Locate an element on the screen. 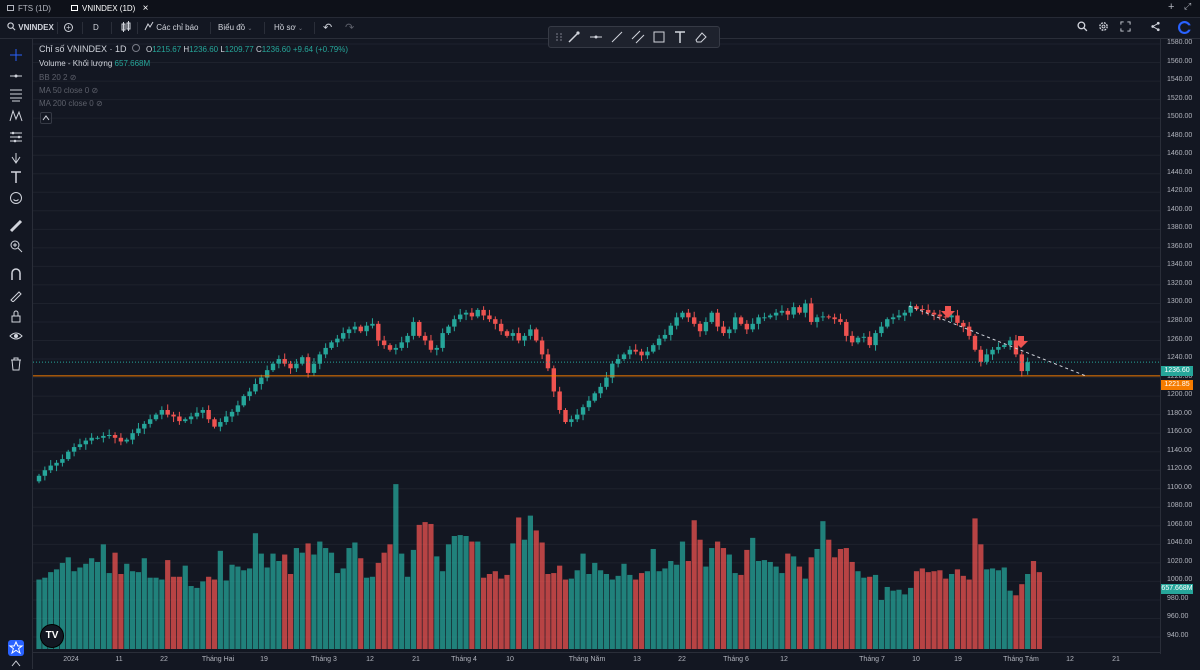 The image size is (1200, 670). low-value: 1209.77 is located at coordinates (239, 49).